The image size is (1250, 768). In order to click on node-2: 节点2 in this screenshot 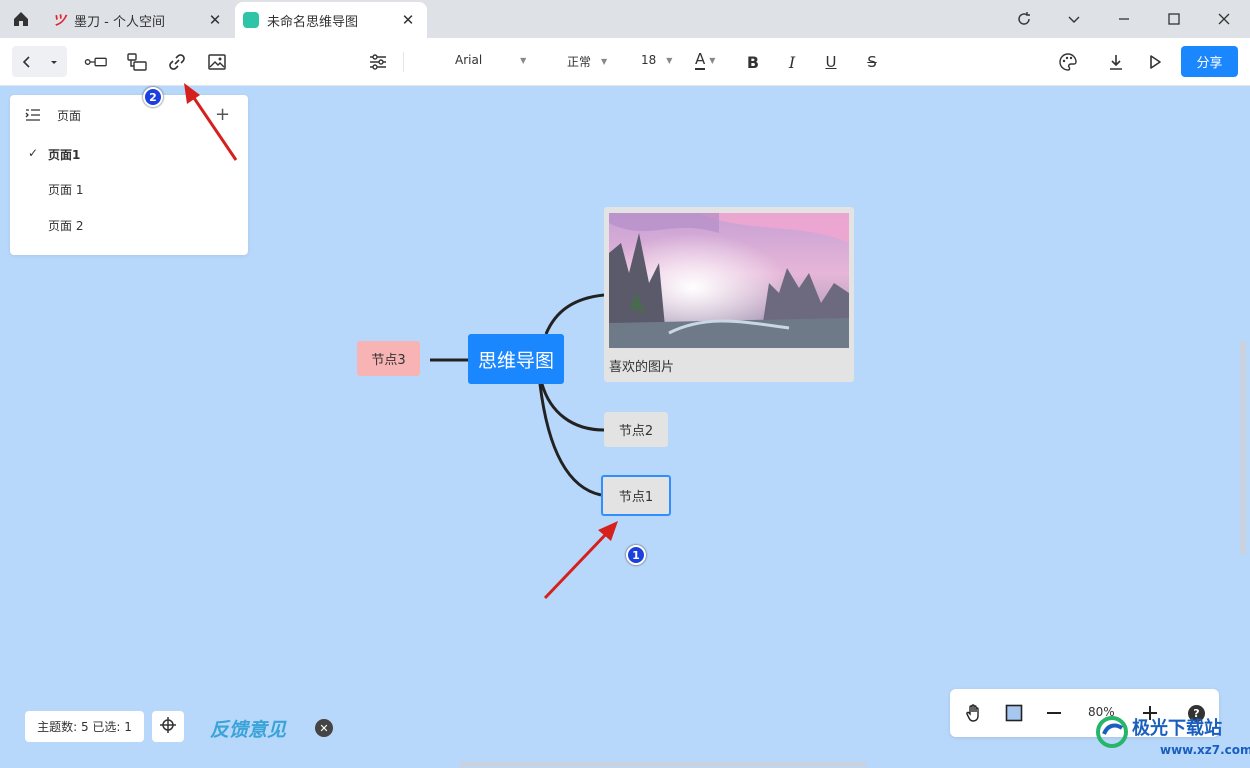, I will do `click(636, 429)`.